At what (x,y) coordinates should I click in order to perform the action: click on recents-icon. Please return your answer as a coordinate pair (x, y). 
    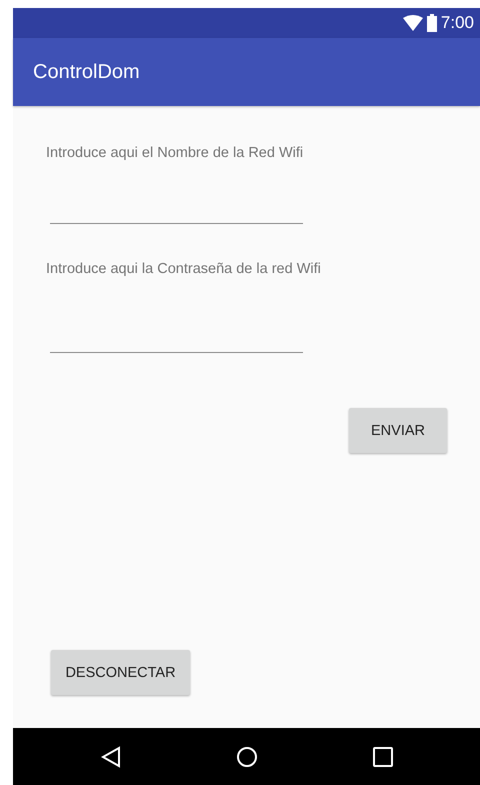
    Looking at the image, I should click on (382, 756).